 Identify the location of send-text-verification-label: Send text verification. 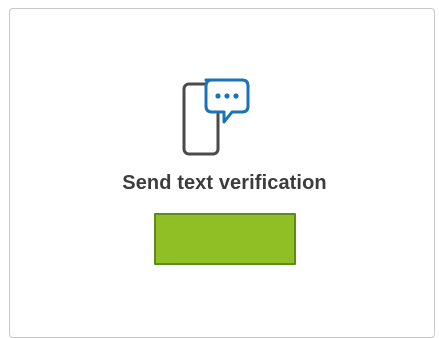
(224, 183).